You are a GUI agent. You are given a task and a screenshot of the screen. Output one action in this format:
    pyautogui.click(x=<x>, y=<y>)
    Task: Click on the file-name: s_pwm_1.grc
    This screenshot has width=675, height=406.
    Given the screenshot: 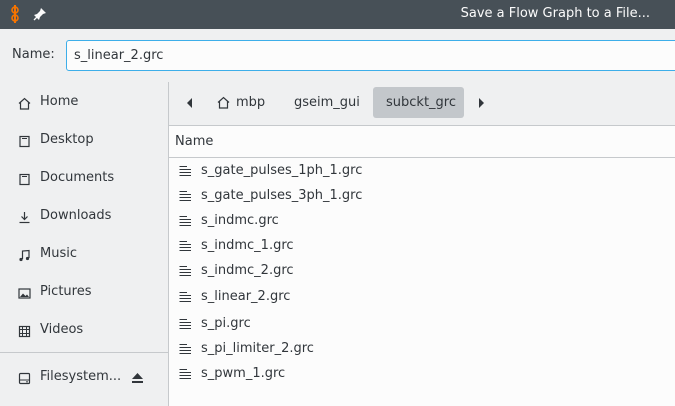 What is the action you would take?
    pyautogui.click(x=243, y=373)
    